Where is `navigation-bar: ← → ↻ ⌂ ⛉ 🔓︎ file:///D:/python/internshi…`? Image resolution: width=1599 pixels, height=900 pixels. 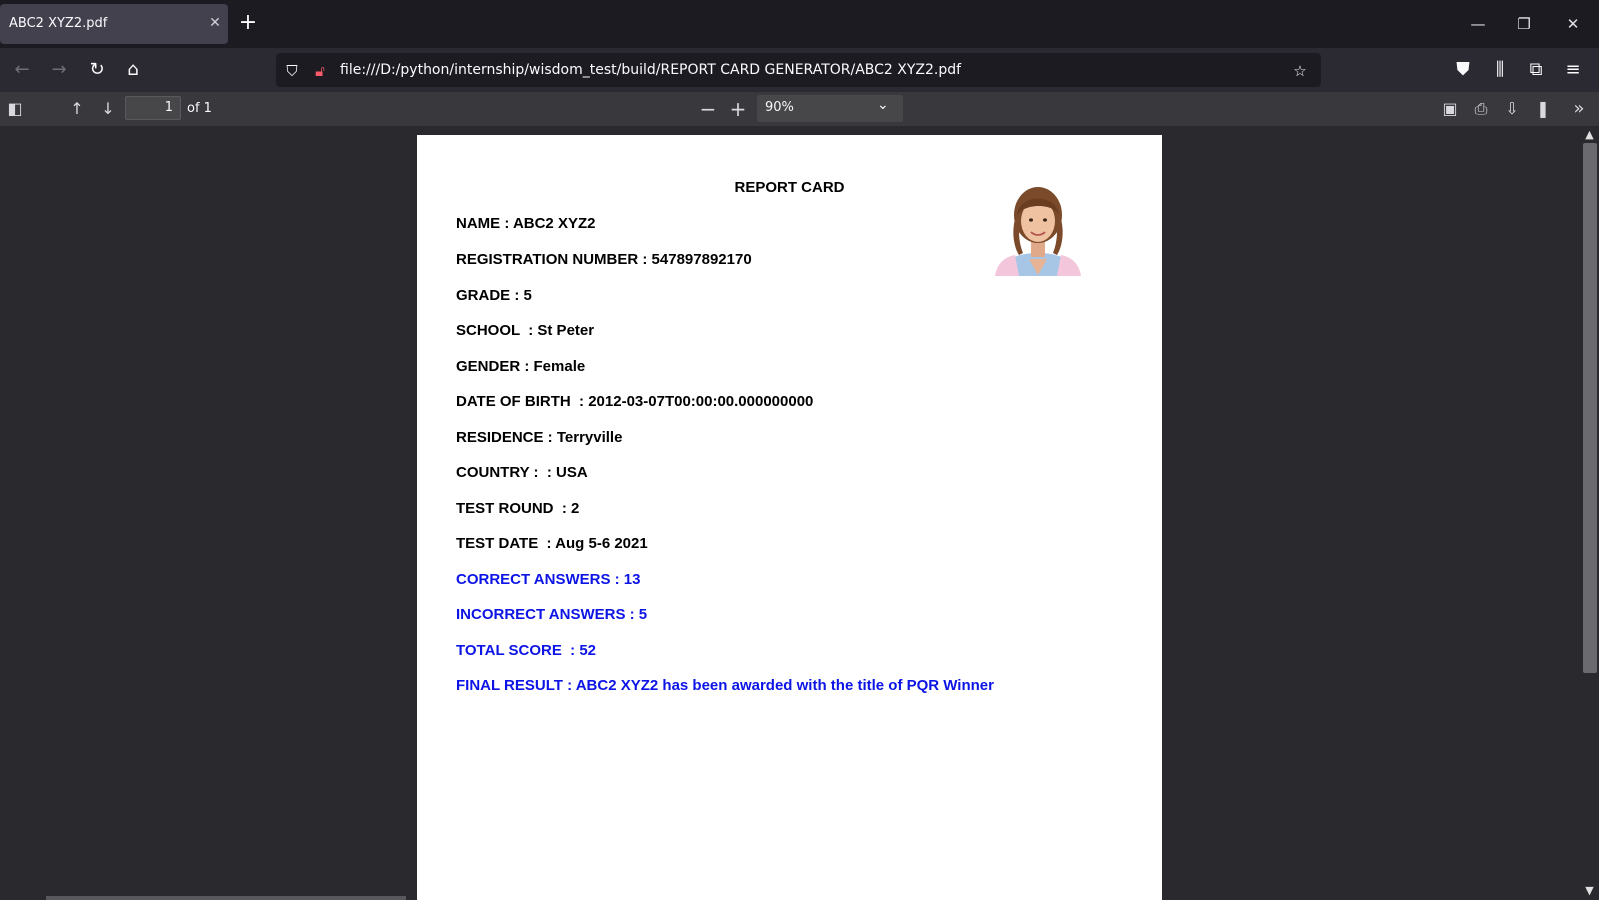
navigation-bar: ← → ↻ ⌂ ⛉ 🔓︎ file:///D:/python/internshi… is located at coordinates (799, 70).